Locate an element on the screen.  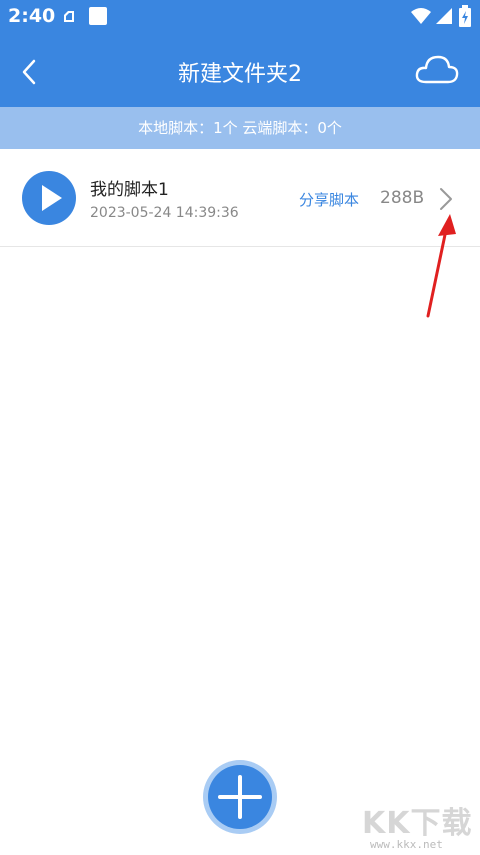
chevron-right-icon is located at coordinates (446, 199).